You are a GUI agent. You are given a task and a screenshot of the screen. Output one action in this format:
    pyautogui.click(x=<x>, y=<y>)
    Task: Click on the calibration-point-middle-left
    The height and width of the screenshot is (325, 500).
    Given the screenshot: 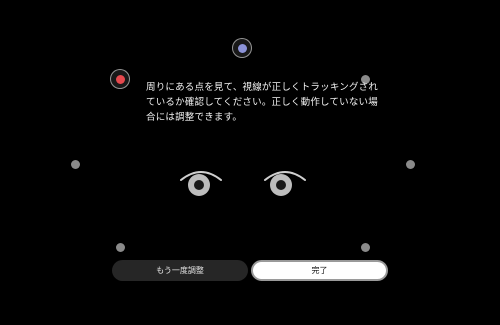 What is the action you would take?
    pyautogui.click(x=75, y=164)
    